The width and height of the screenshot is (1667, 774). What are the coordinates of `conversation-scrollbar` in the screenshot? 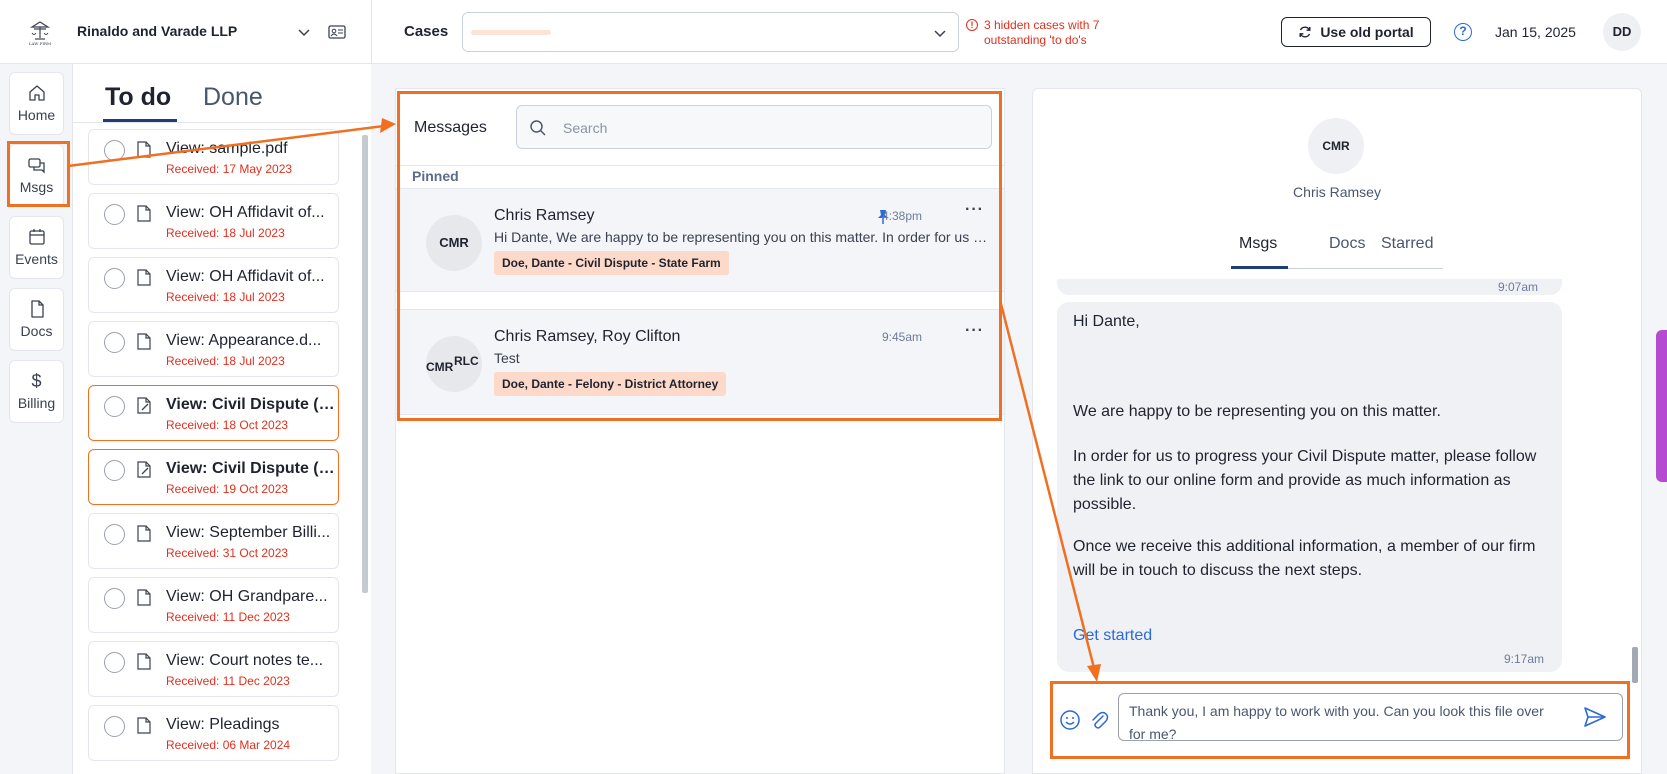 It's located at (1635, 494).